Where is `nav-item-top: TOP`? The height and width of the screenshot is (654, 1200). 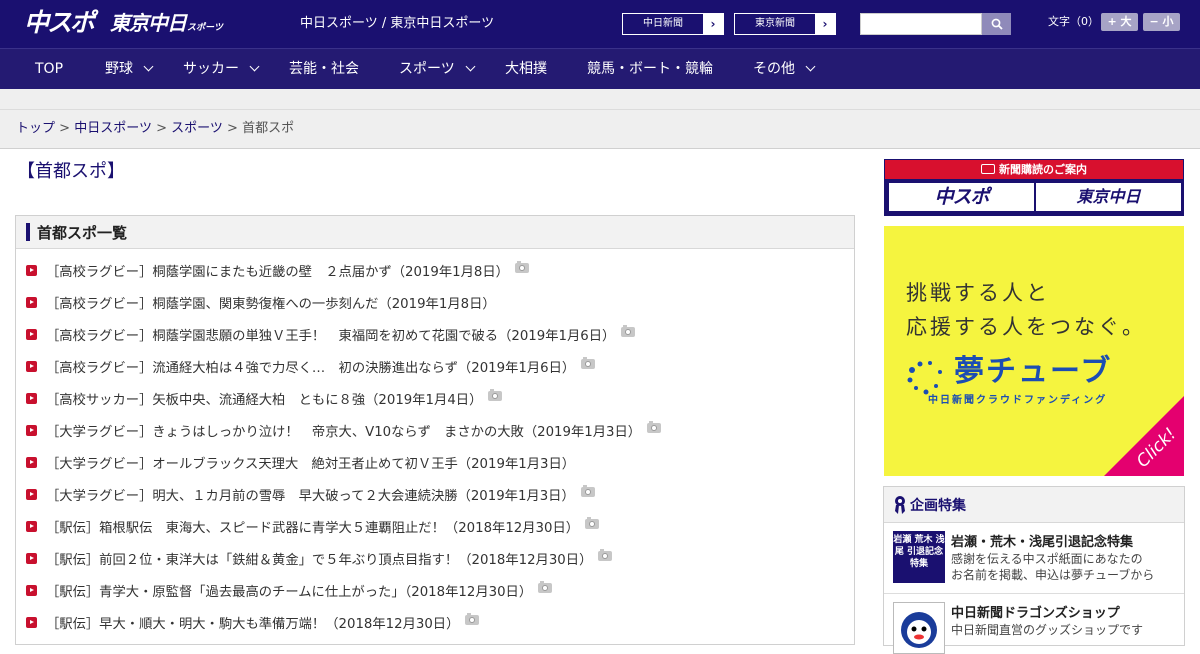
nav-item-top: TOP is located at coordinates (49, 69).